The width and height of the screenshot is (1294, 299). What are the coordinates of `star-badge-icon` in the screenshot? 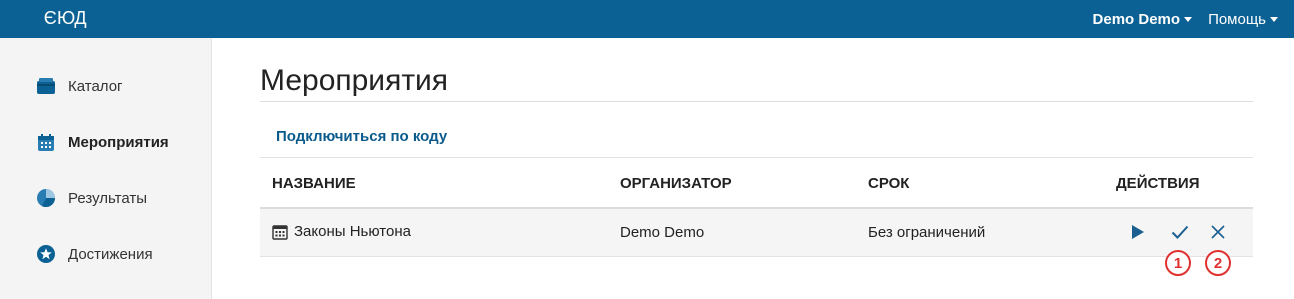 It's located at (46, 254).